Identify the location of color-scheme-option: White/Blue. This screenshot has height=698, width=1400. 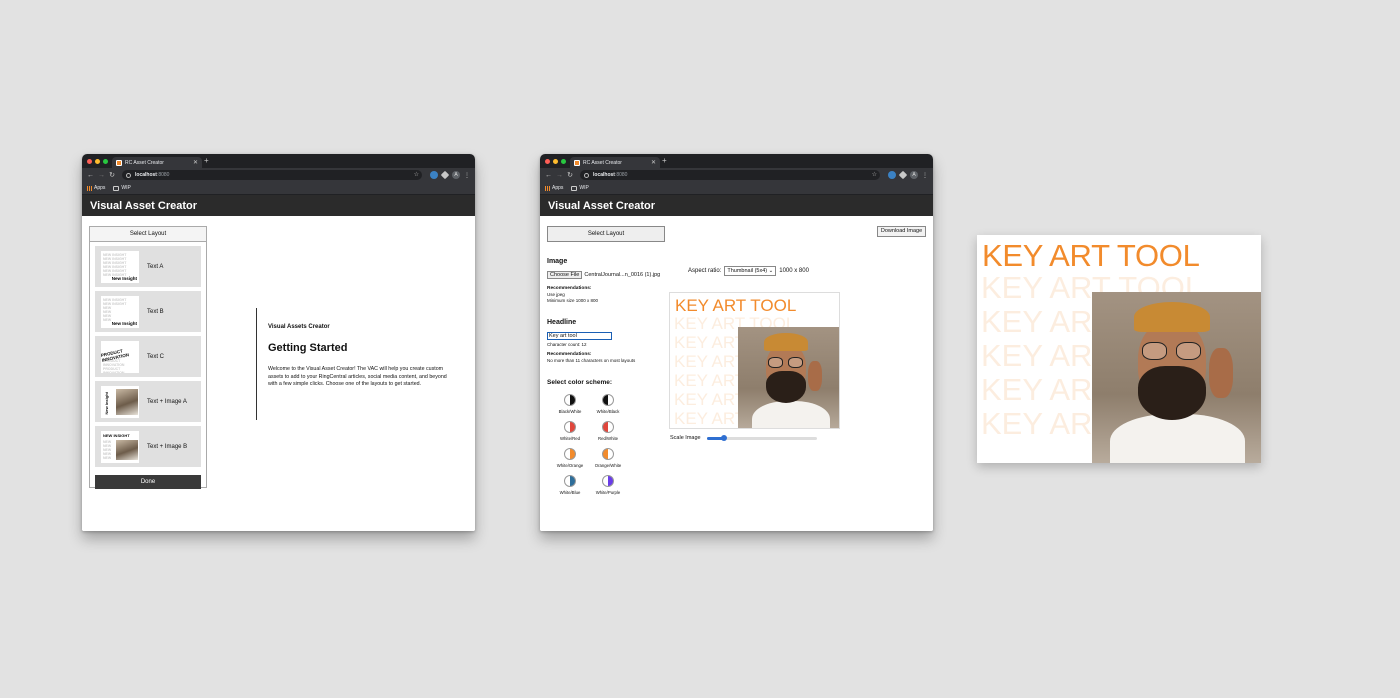
(570, 485).